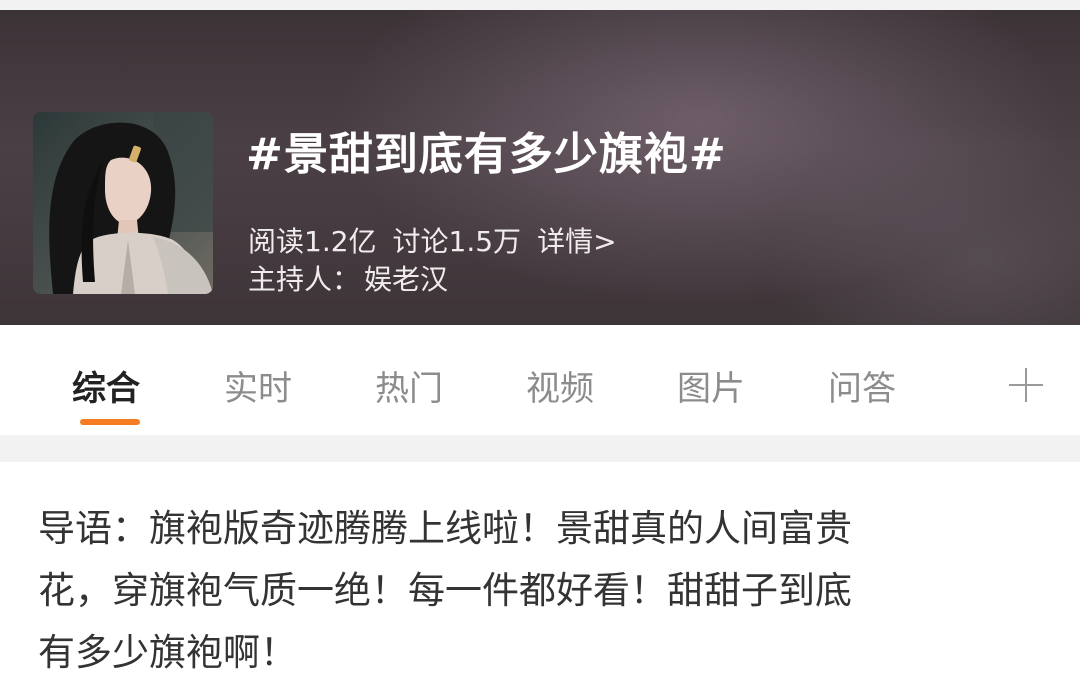  I want to click on topic-avatar, so click(123, 203).